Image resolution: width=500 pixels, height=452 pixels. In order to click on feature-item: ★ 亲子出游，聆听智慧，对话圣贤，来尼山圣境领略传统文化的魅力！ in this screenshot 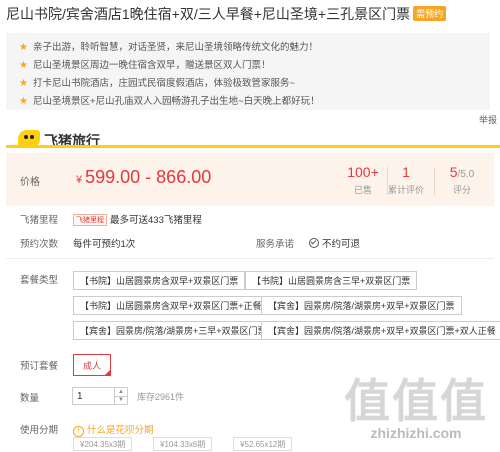, I will do `click(168, 46)`.